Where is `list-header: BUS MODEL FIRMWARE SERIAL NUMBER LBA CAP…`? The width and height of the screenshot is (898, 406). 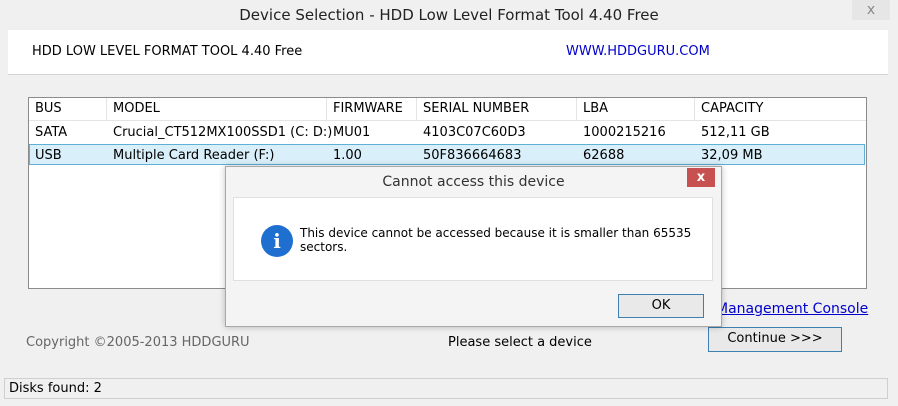
list-header: BUS MODEL FIRMWARE SERIAL NUMBER LBA CAP… is located at coordinates (447, 109).